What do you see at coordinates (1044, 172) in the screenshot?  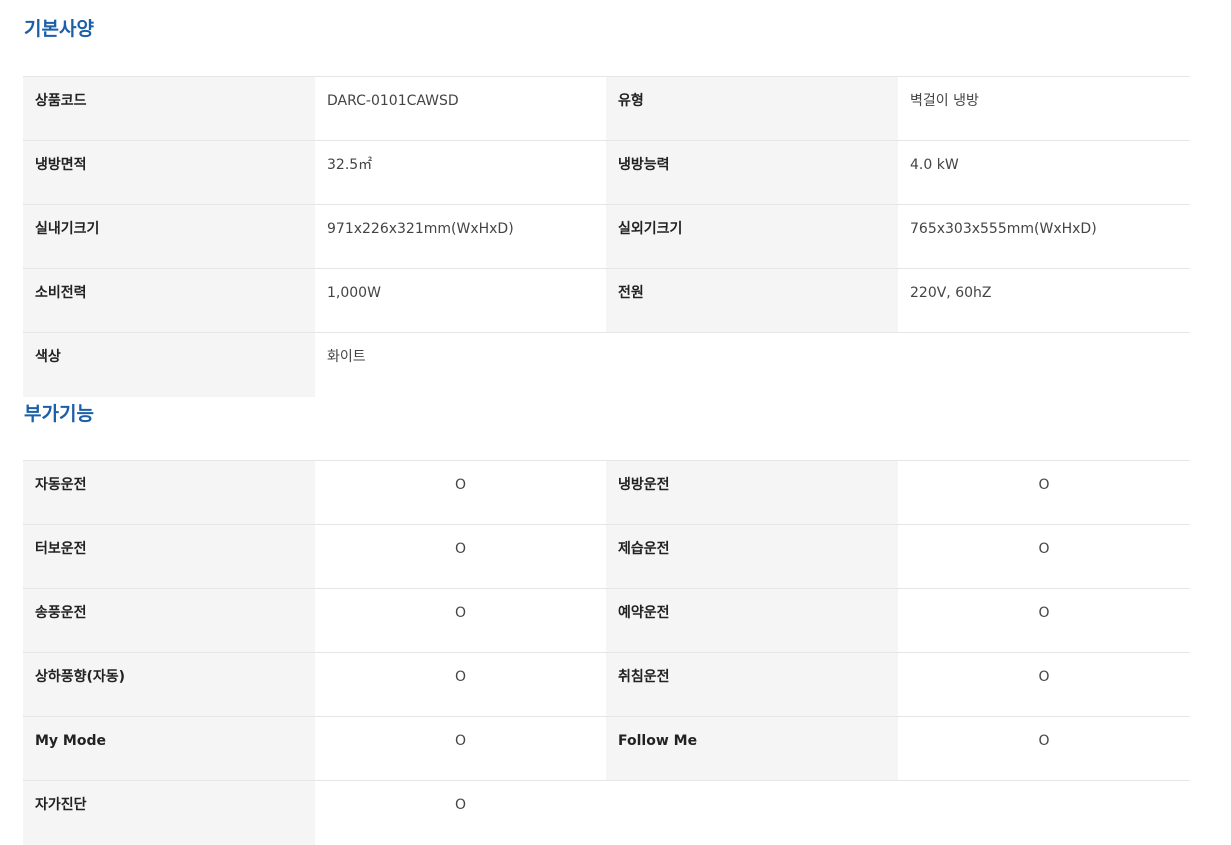 I see `spec-value: 4.0 kW` at bounding box center [1044, 172].